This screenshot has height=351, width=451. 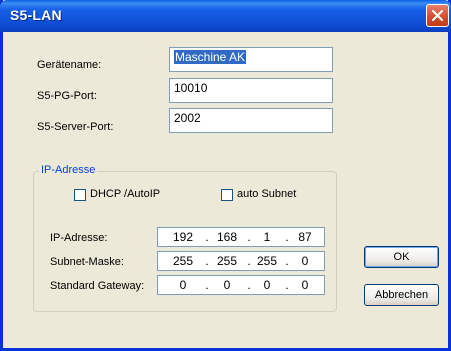 What do you see at coordinates (251, 90) in the screenshot?
I see `pg-port-input: 10010` at bounding box center [251, 90].